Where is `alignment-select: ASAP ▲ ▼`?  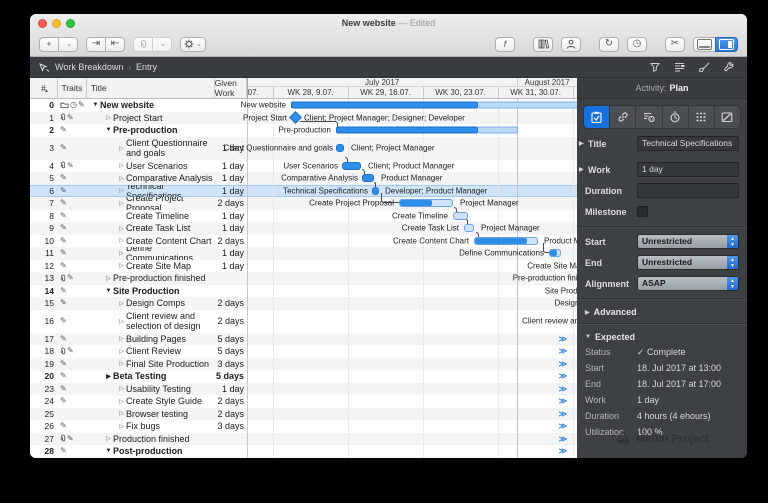
alignment-select: ASAP ▲ ▼ is located at coordinates (688, 283).